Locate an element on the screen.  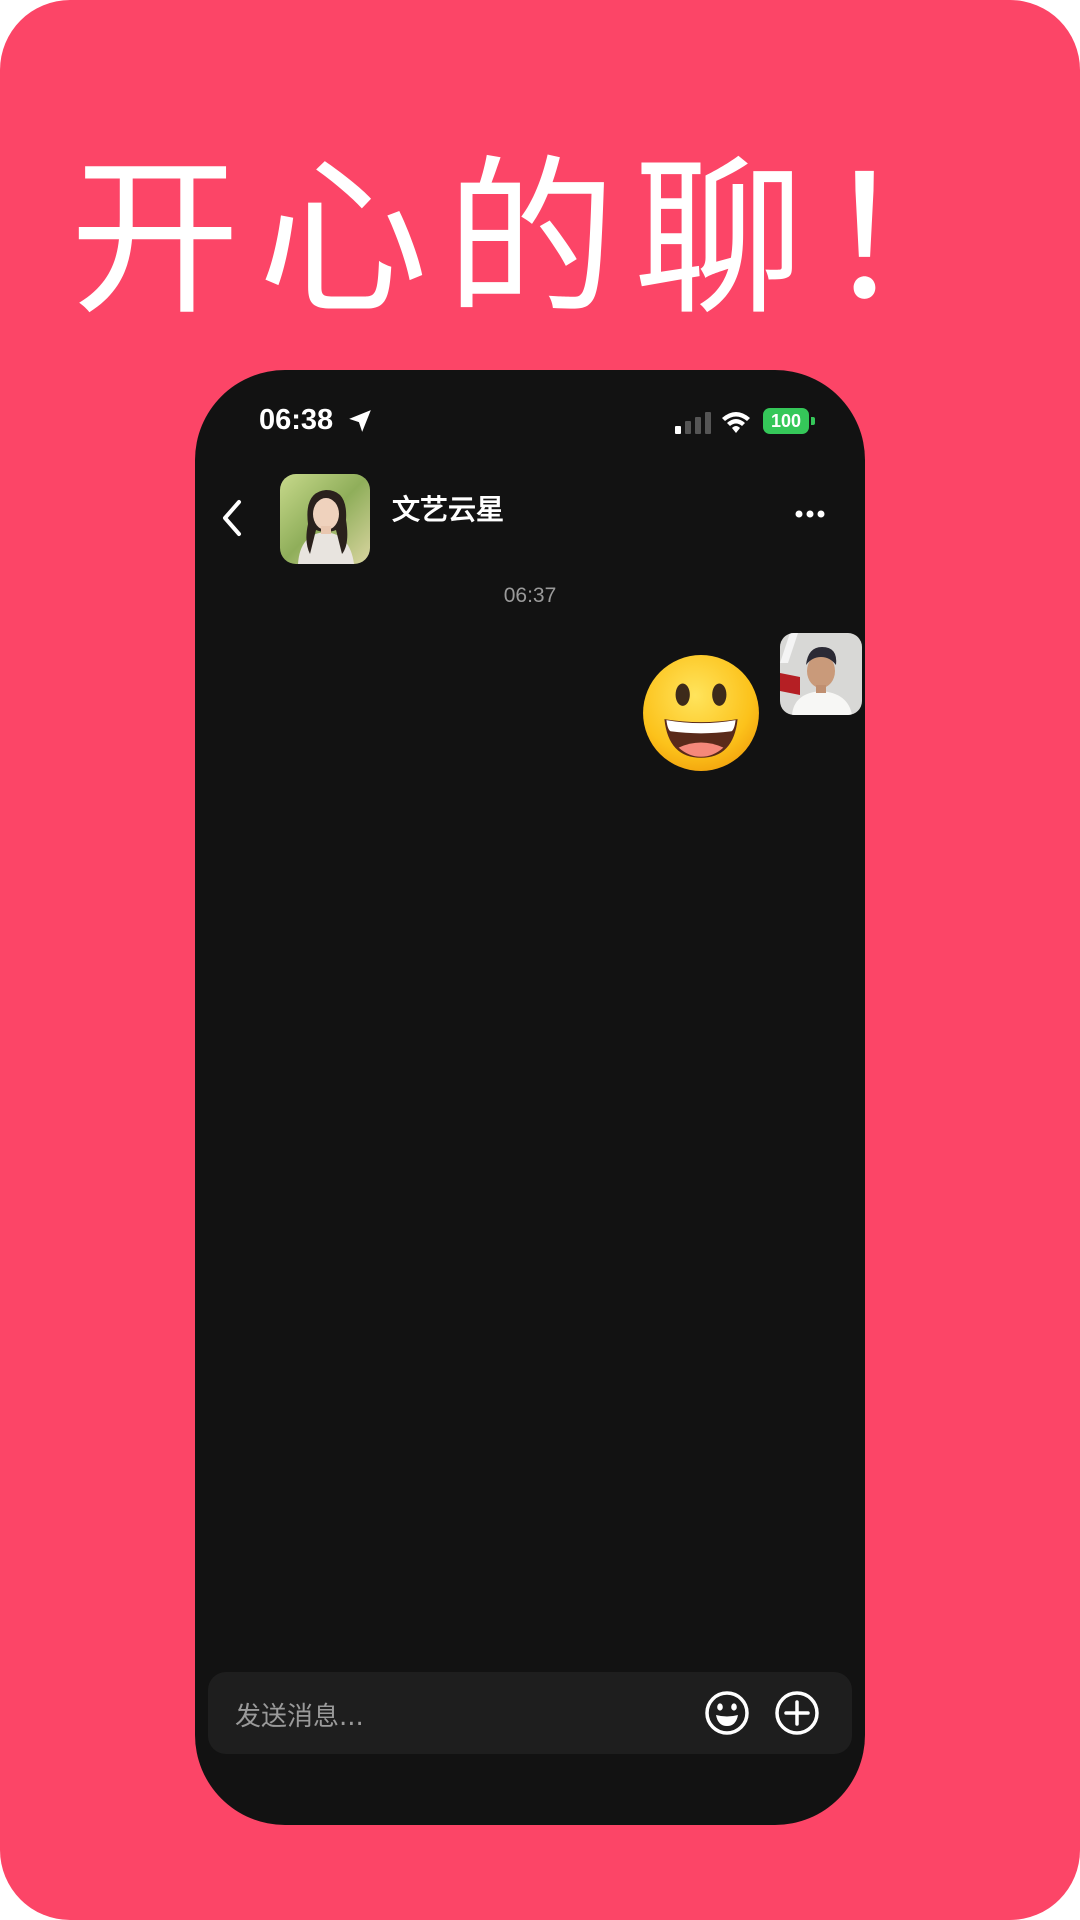
contact-avatar is located at coordinates (325, 519).